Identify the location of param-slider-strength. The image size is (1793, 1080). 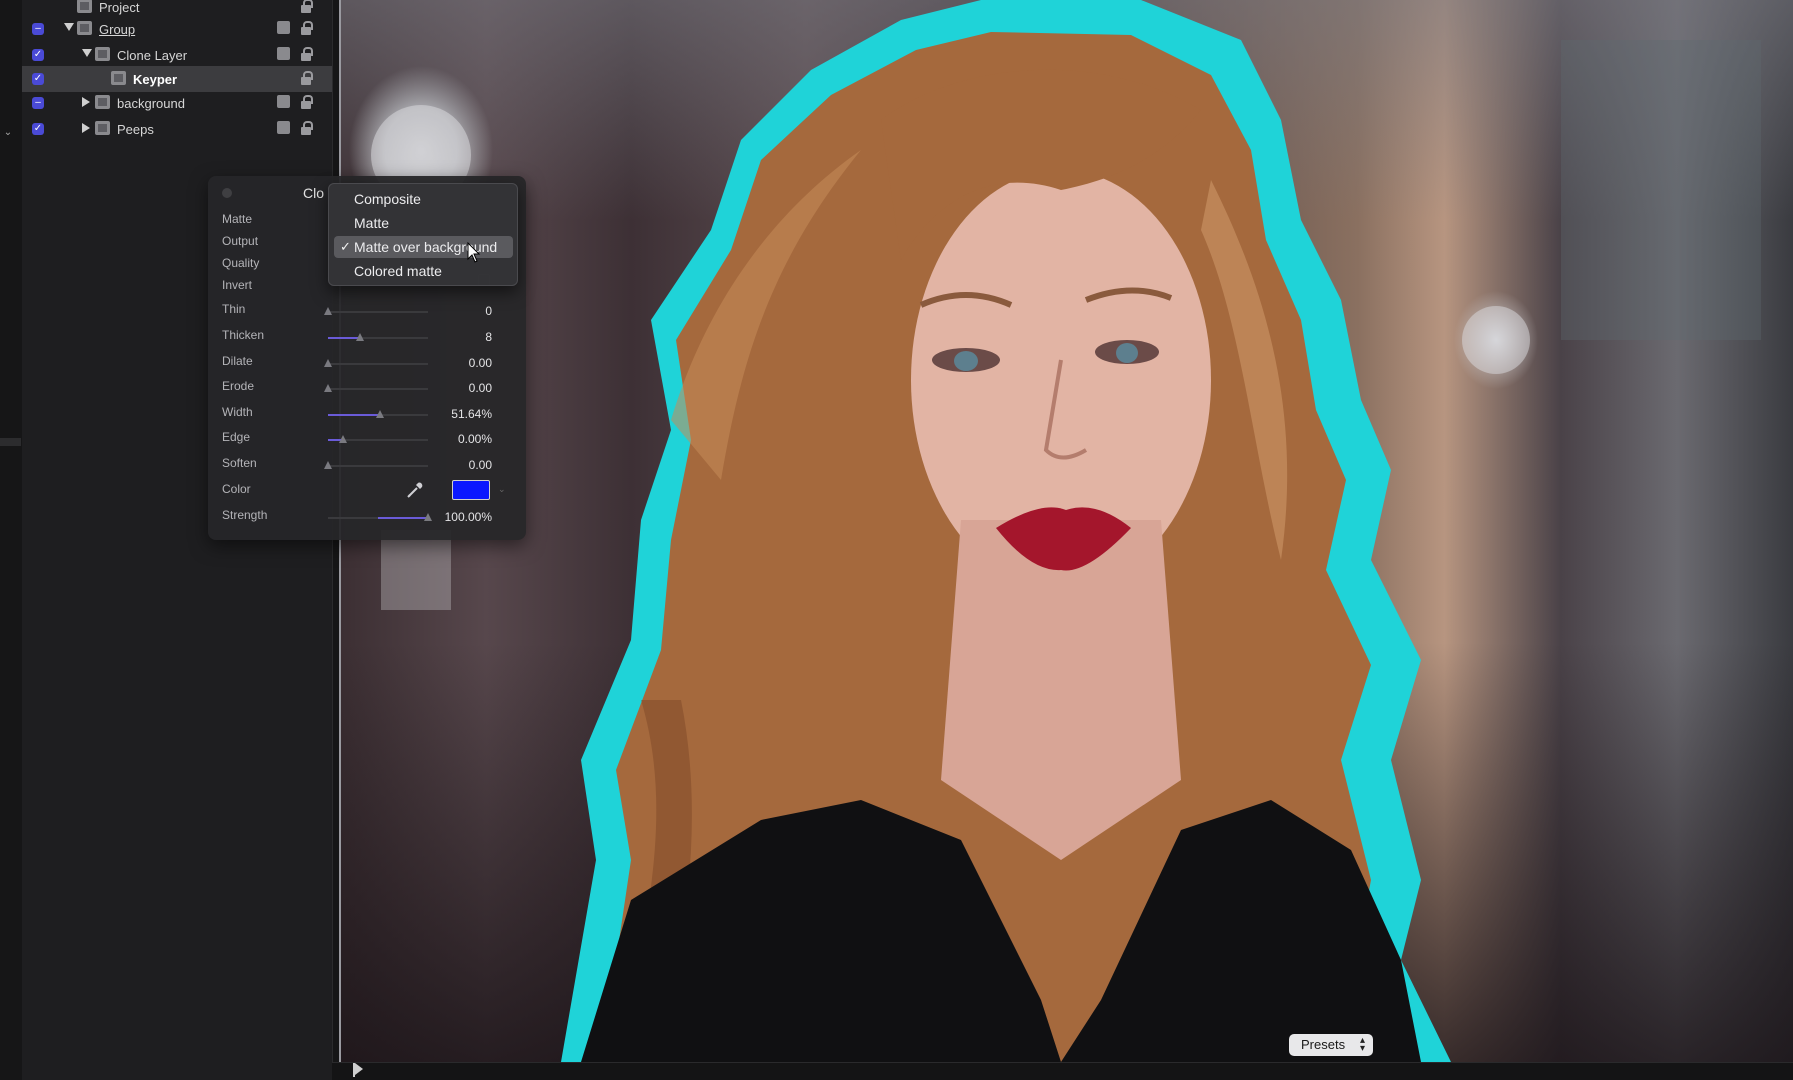
(380, 517).